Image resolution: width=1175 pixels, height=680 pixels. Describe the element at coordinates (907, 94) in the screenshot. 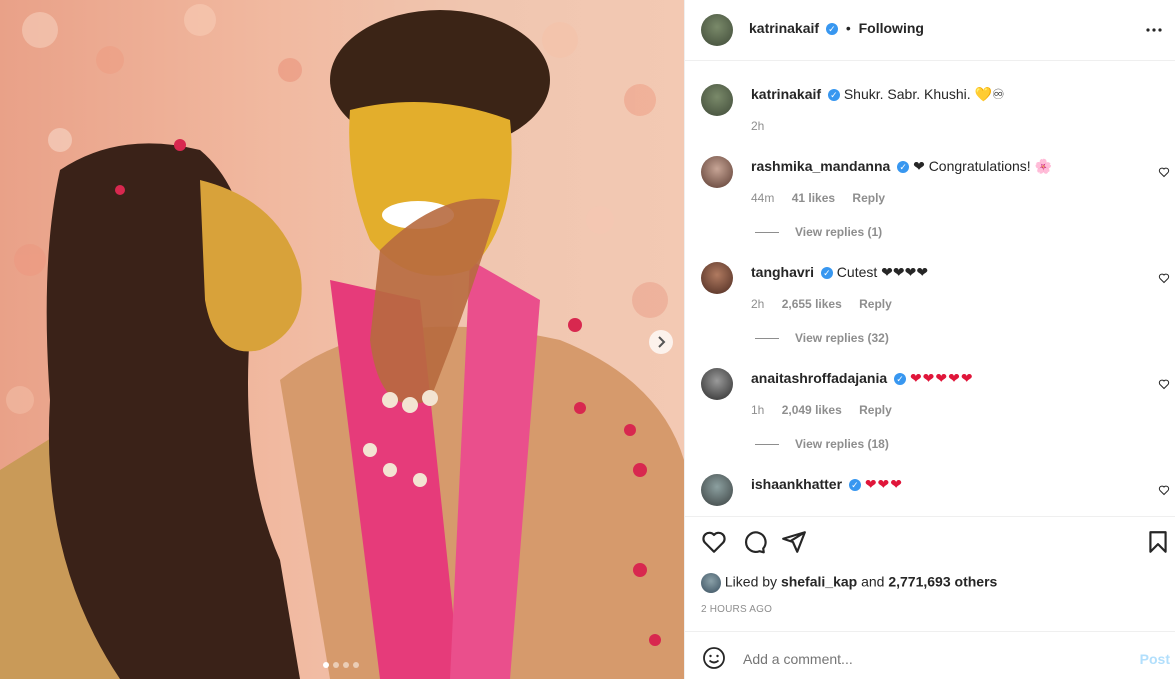

I see `caption-text: Shukr. Sabr. Khushi.` at that location.